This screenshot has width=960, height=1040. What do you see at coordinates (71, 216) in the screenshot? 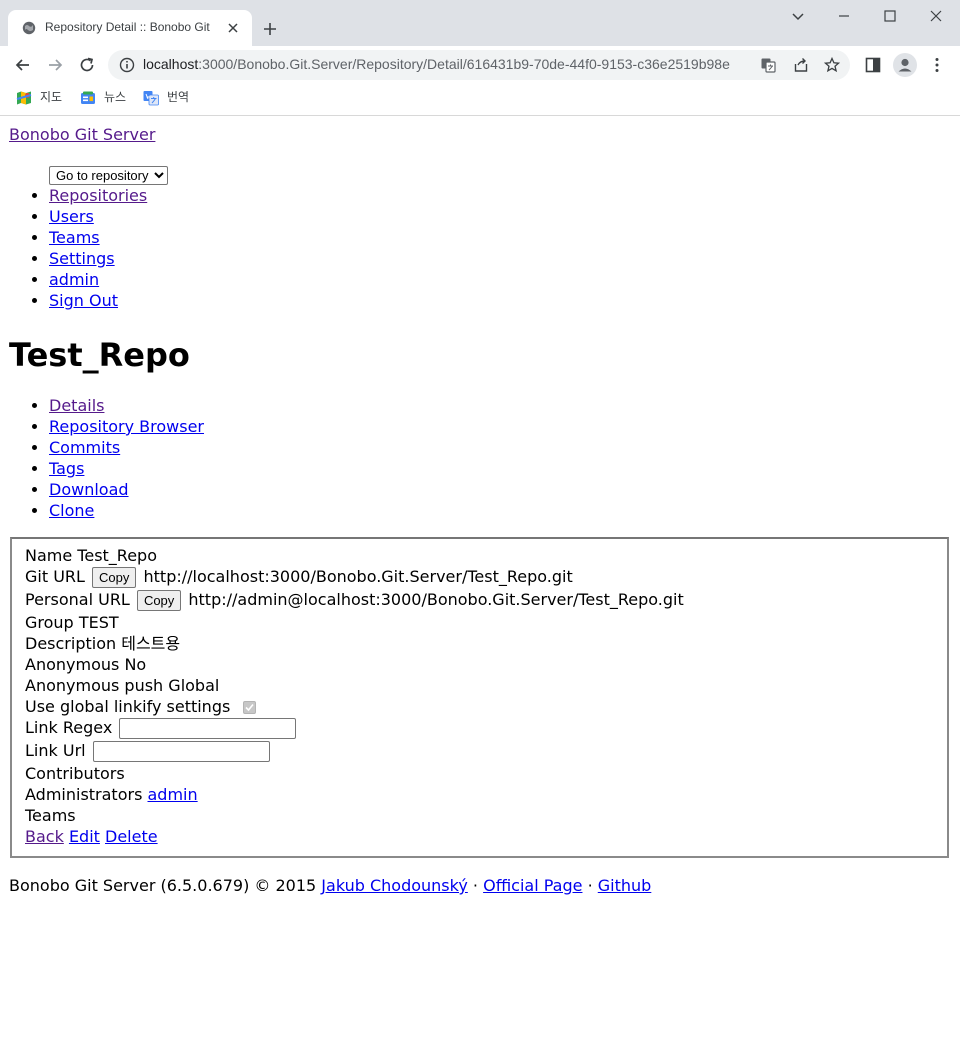
I see `users-link: Users` at bounding box center [71, 216].